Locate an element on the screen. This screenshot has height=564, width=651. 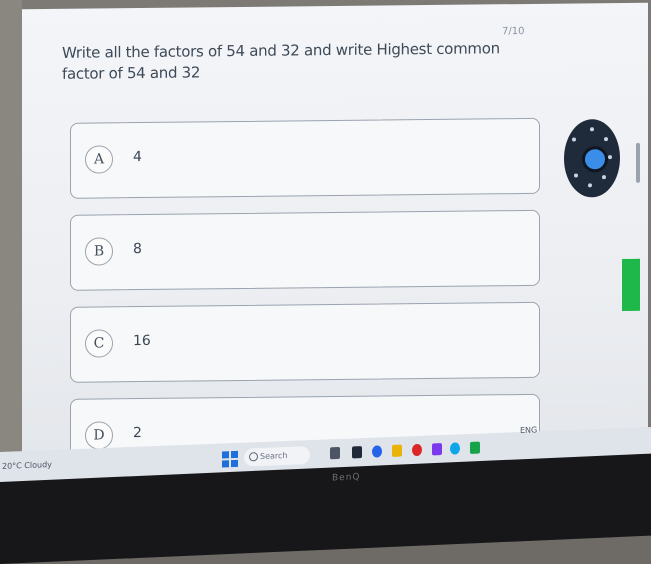
edge-browser-icon is located at coordinates (377, 451).